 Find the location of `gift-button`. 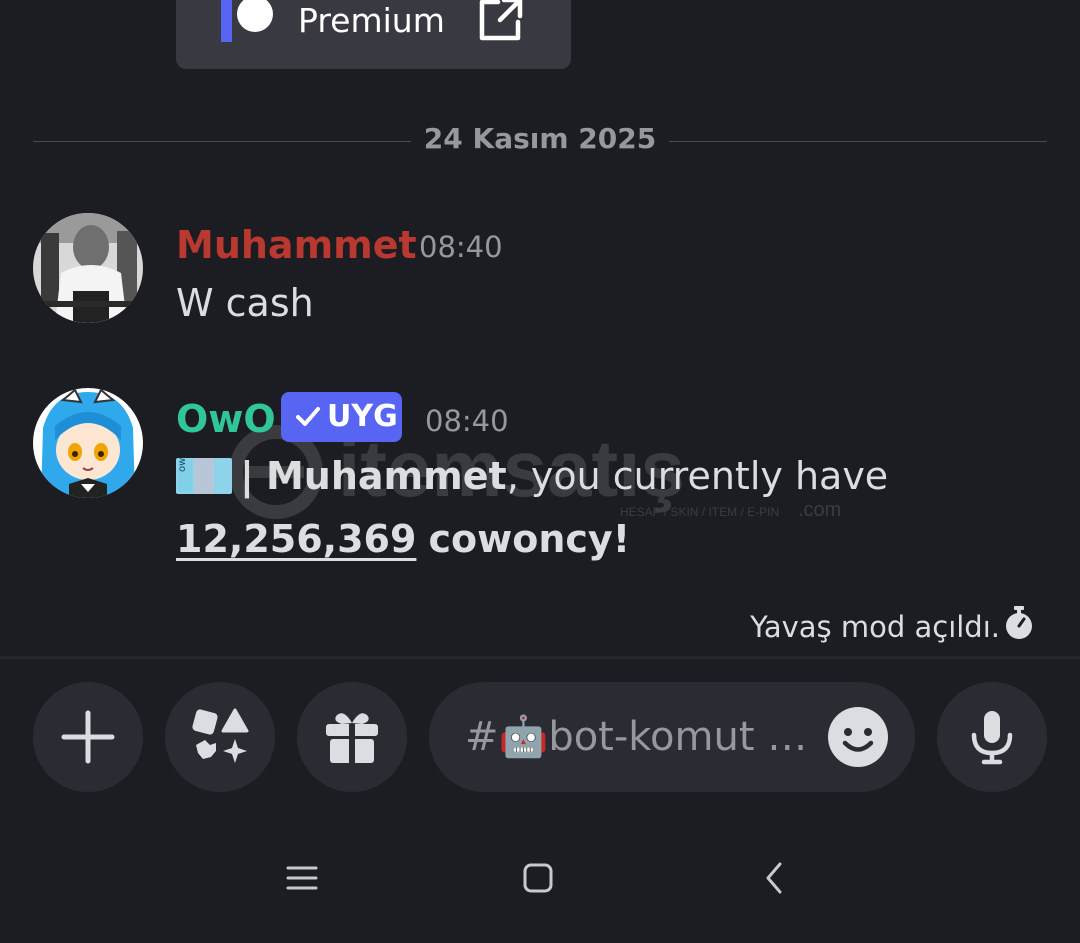

gift-button is located at coordinates (352, 737).